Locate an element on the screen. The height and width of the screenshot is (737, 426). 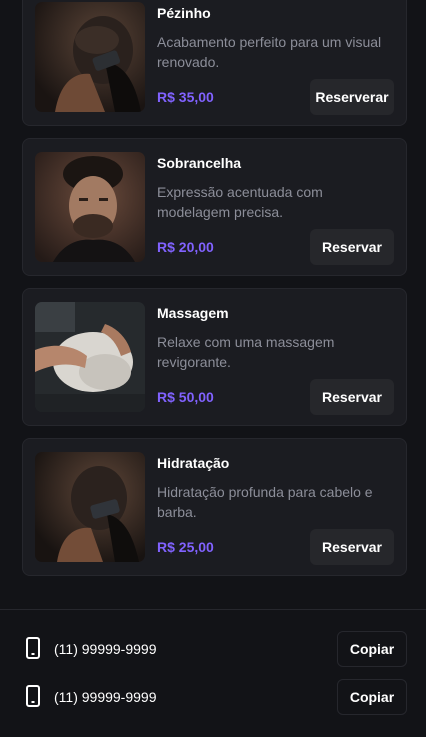
section-divider is located at coordinates (213, 609).